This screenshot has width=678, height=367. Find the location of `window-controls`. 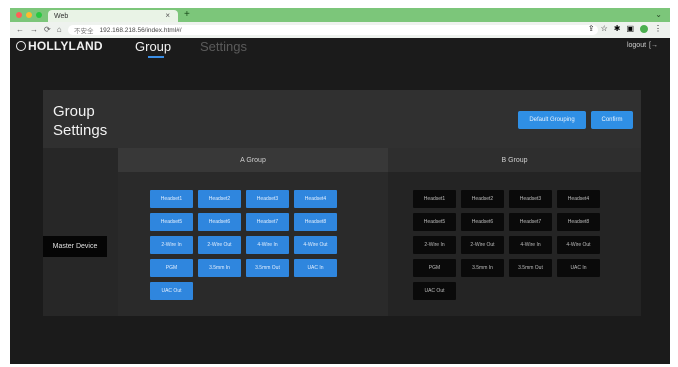

window-controls is located at coordinates (29, 15).